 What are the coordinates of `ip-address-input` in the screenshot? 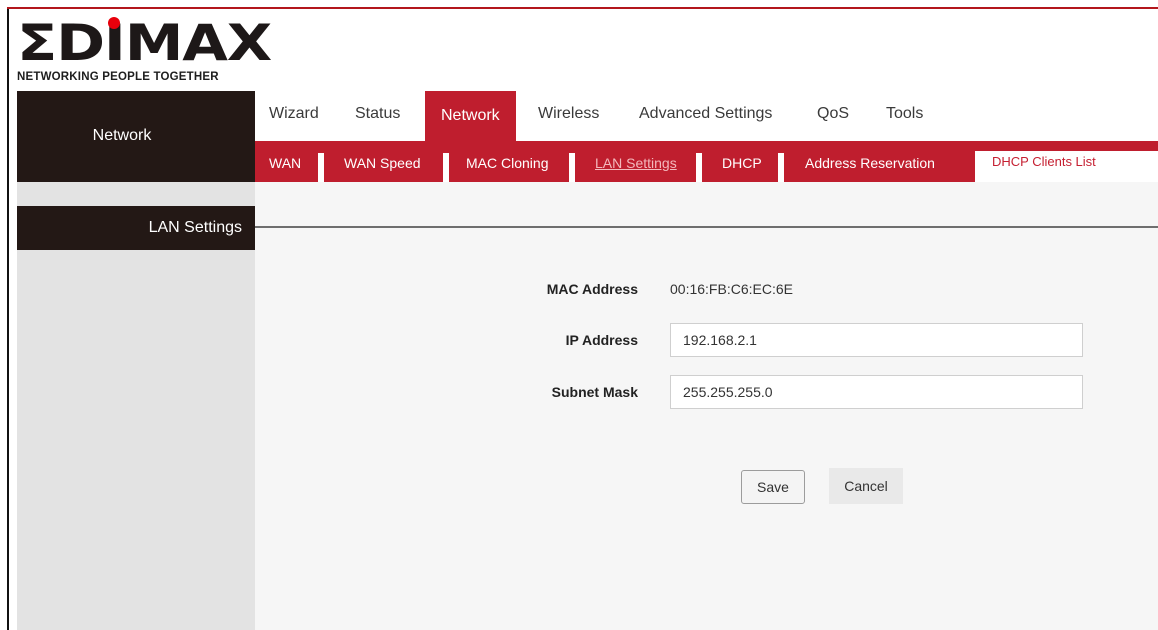 It's located at (876, 340).